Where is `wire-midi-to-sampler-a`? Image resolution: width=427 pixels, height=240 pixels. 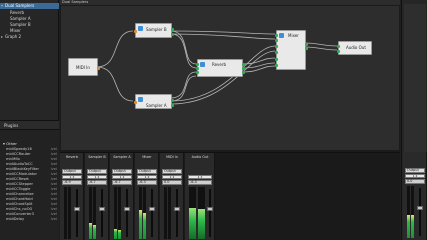 wire-midi-to-sampler-a is located at coordinates (115, 84).